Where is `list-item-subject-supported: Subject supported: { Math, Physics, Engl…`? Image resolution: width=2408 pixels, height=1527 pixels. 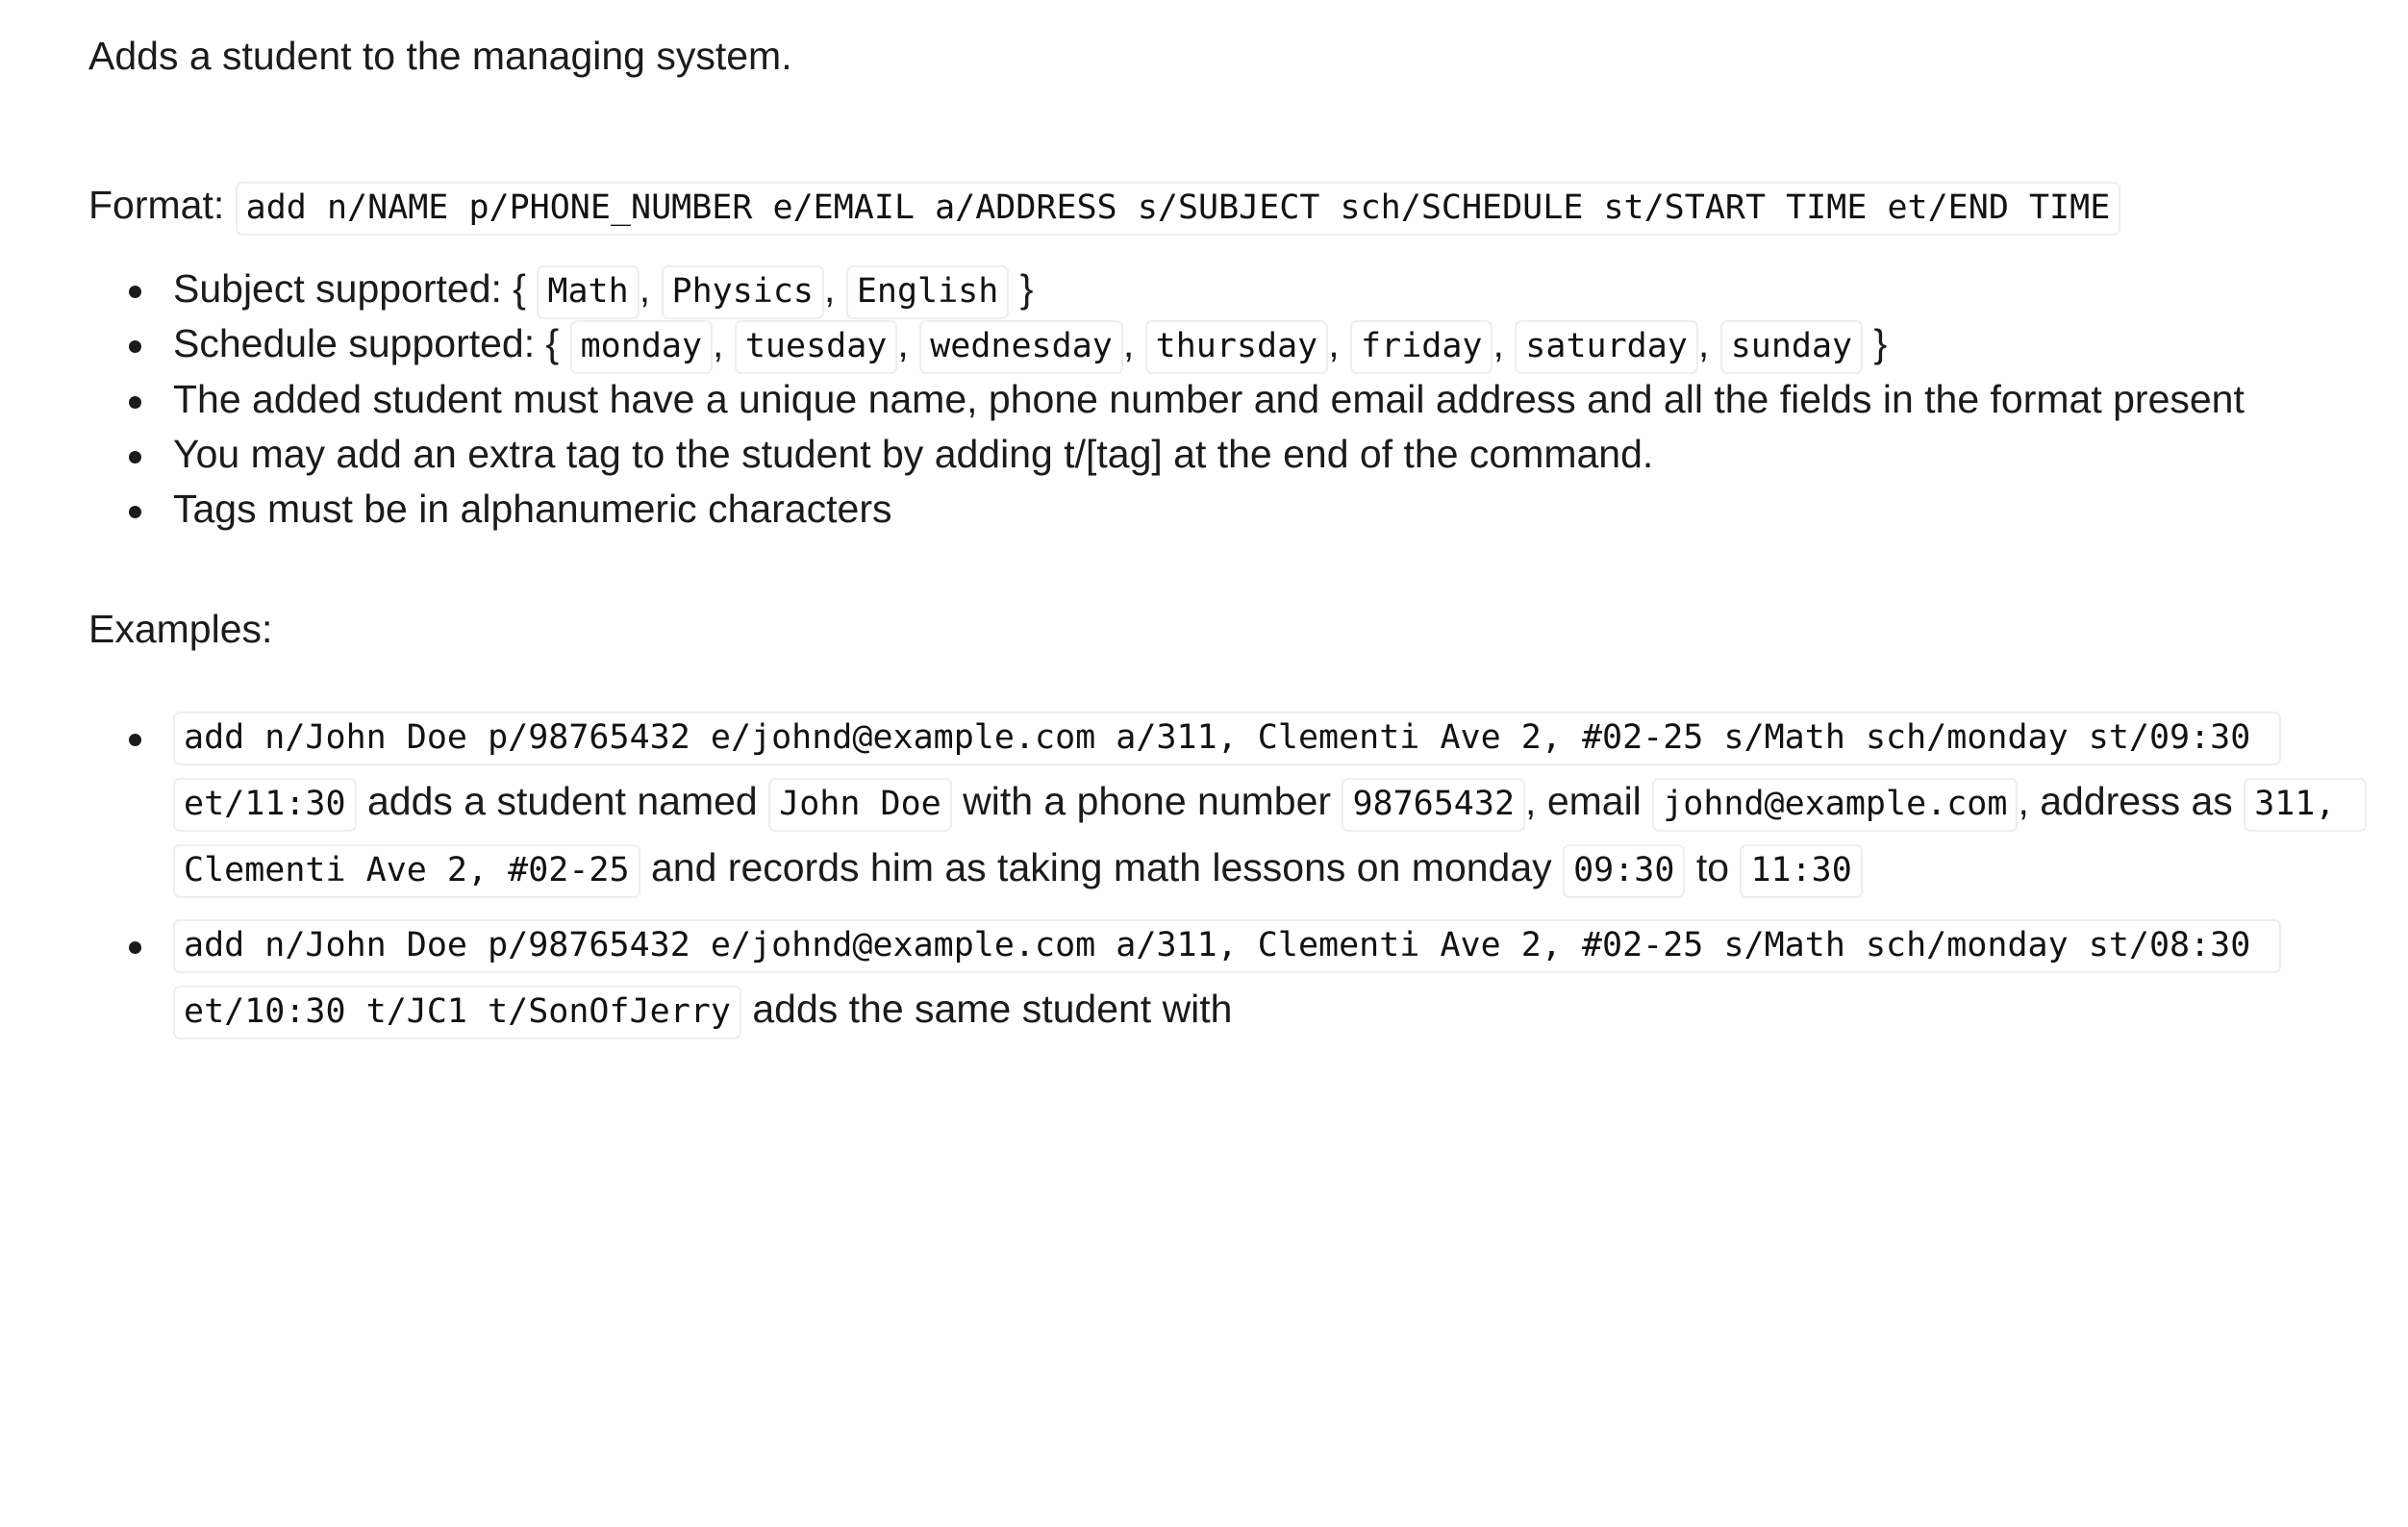 list-item-subject-supported: Subject supported: { Math, Physics, Engl… is located at coordinates (1250, 291).